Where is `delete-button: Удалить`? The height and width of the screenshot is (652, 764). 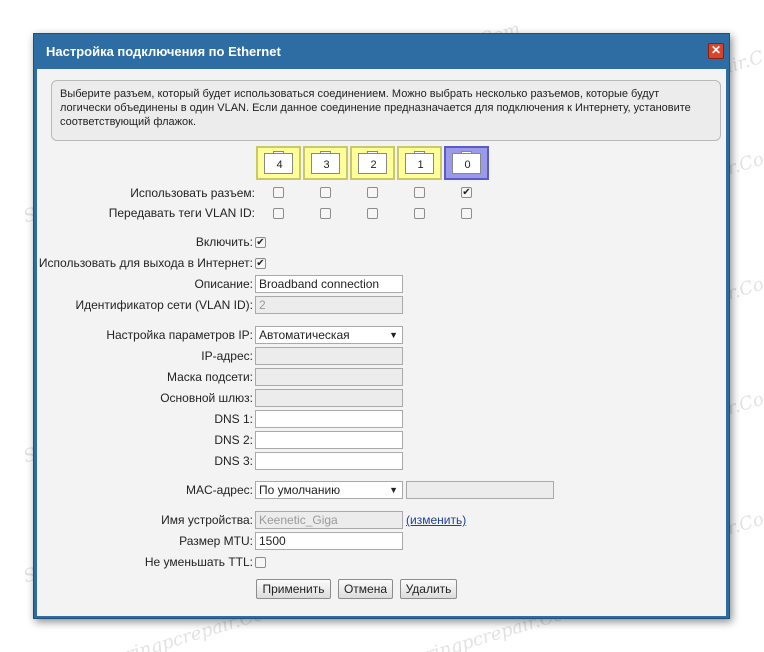
delete-button: Удалить is located at coordinates (428, 589).